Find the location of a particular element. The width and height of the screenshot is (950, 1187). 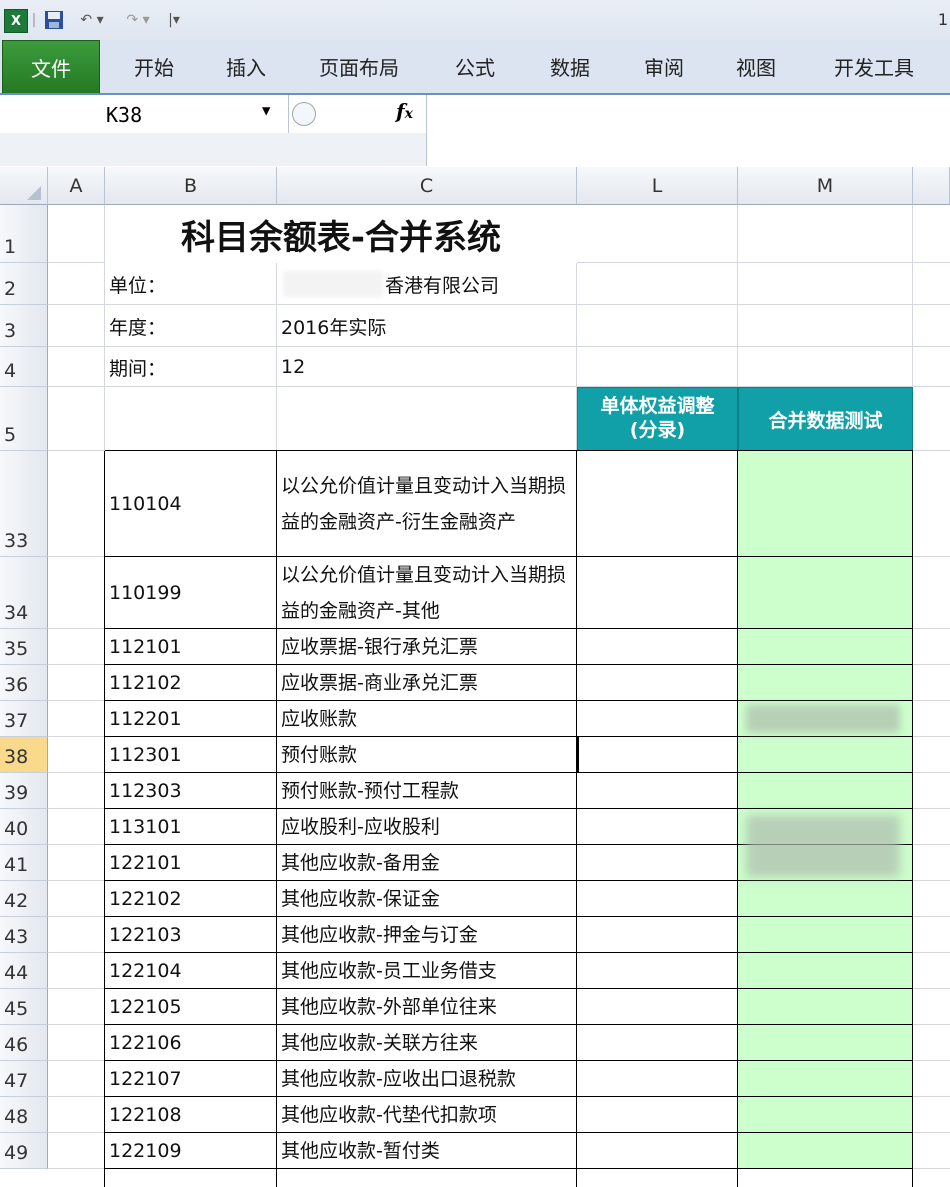

row-header: 41 is located at coordinates (24, 863).